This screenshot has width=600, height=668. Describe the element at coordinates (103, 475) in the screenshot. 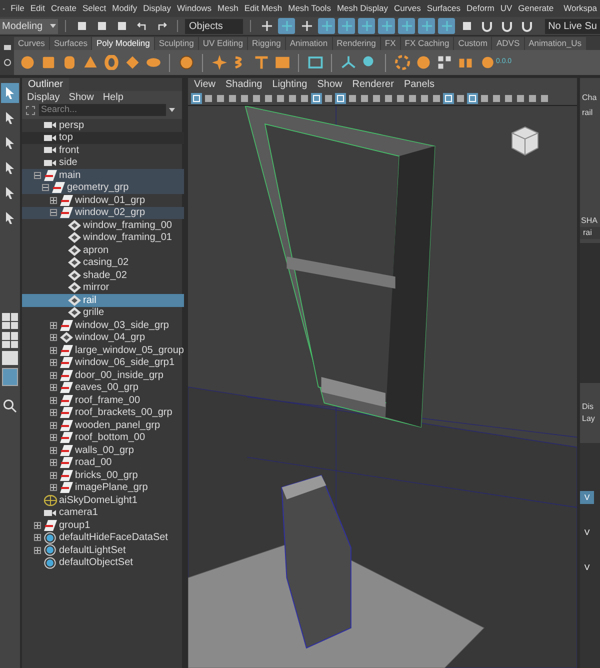

I see `outliner-item: bricks_00_grp` at that location.